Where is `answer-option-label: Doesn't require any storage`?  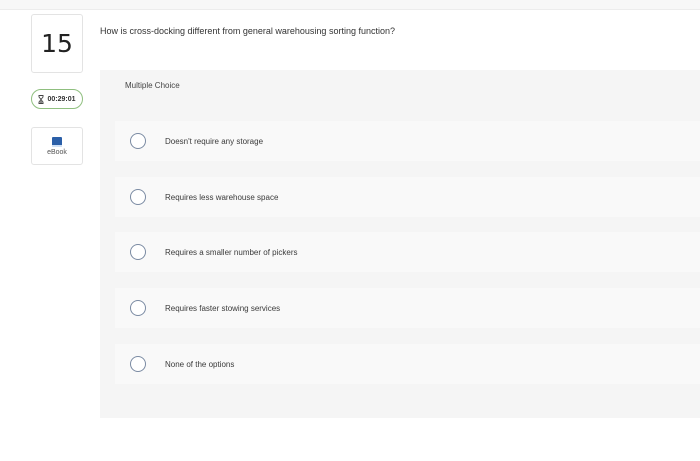
answer-option-label: Doesn't require any storage is located at coordinates (214, 141).